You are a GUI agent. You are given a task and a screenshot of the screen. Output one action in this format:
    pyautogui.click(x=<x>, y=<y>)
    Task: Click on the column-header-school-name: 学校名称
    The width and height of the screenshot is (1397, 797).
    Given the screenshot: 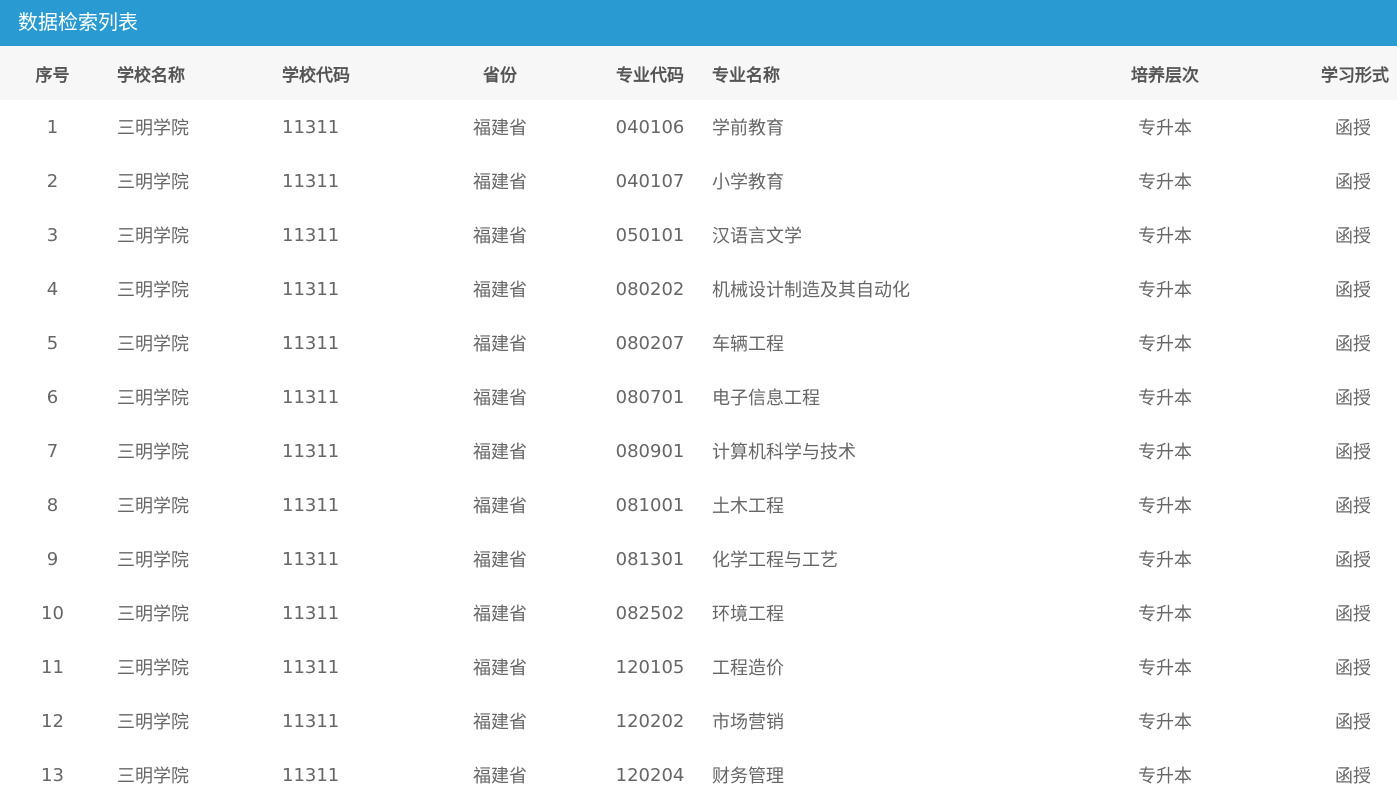 What is the action you would take?
    pyautogui.click(x=151, y=75)
    